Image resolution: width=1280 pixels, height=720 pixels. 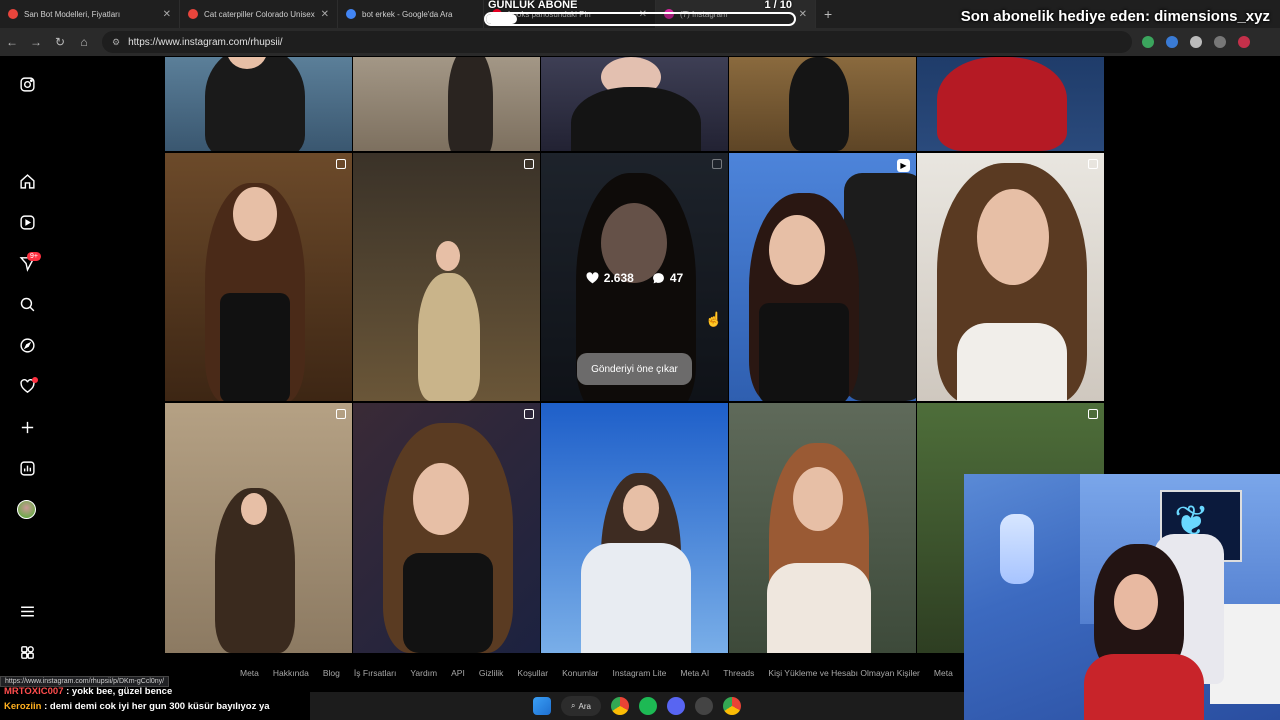 I want to click on last-sub-gift-overlay: Son abonelik hediye eden: dimensions_xyz, so click(x=1115, y=16).